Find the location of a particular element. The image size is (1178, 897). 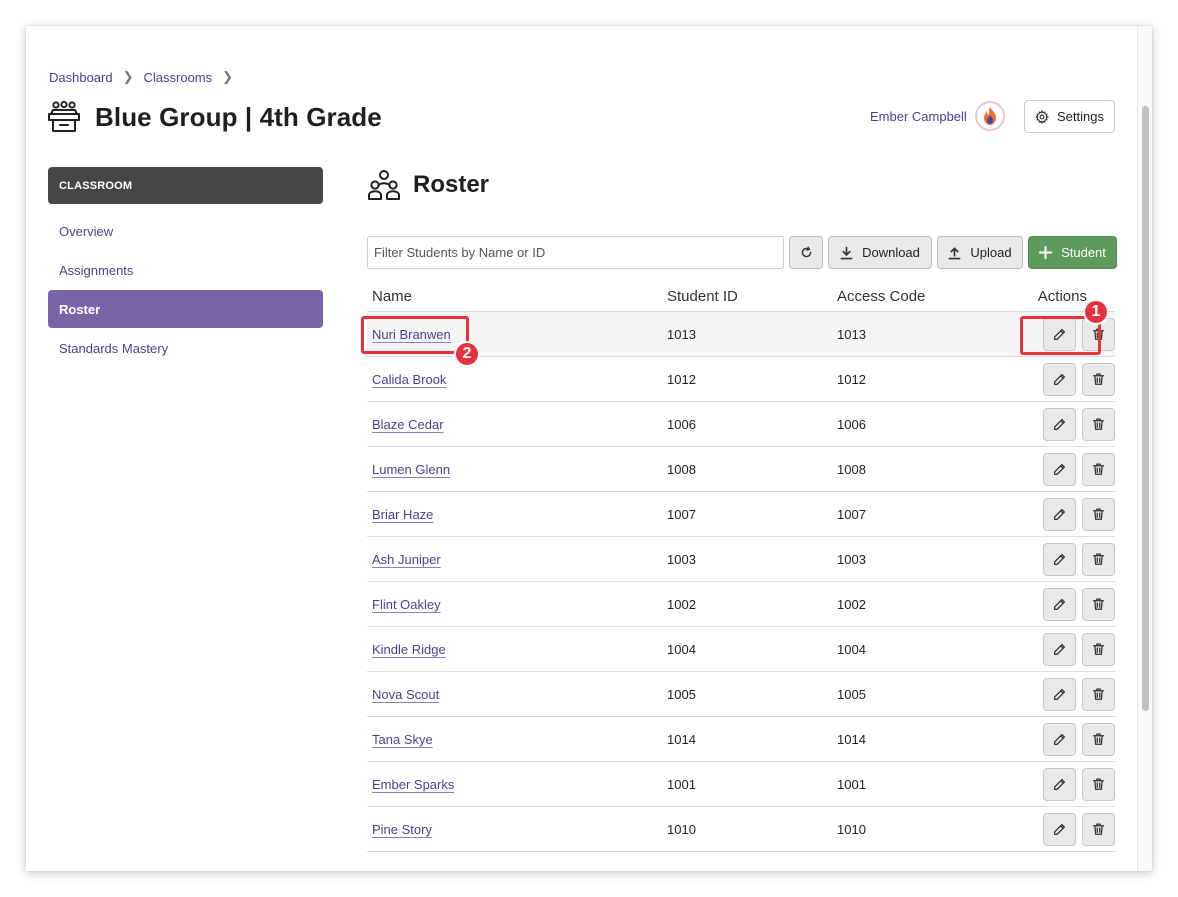

cell-student-id: 1008 is located at coordinates (681, 469).